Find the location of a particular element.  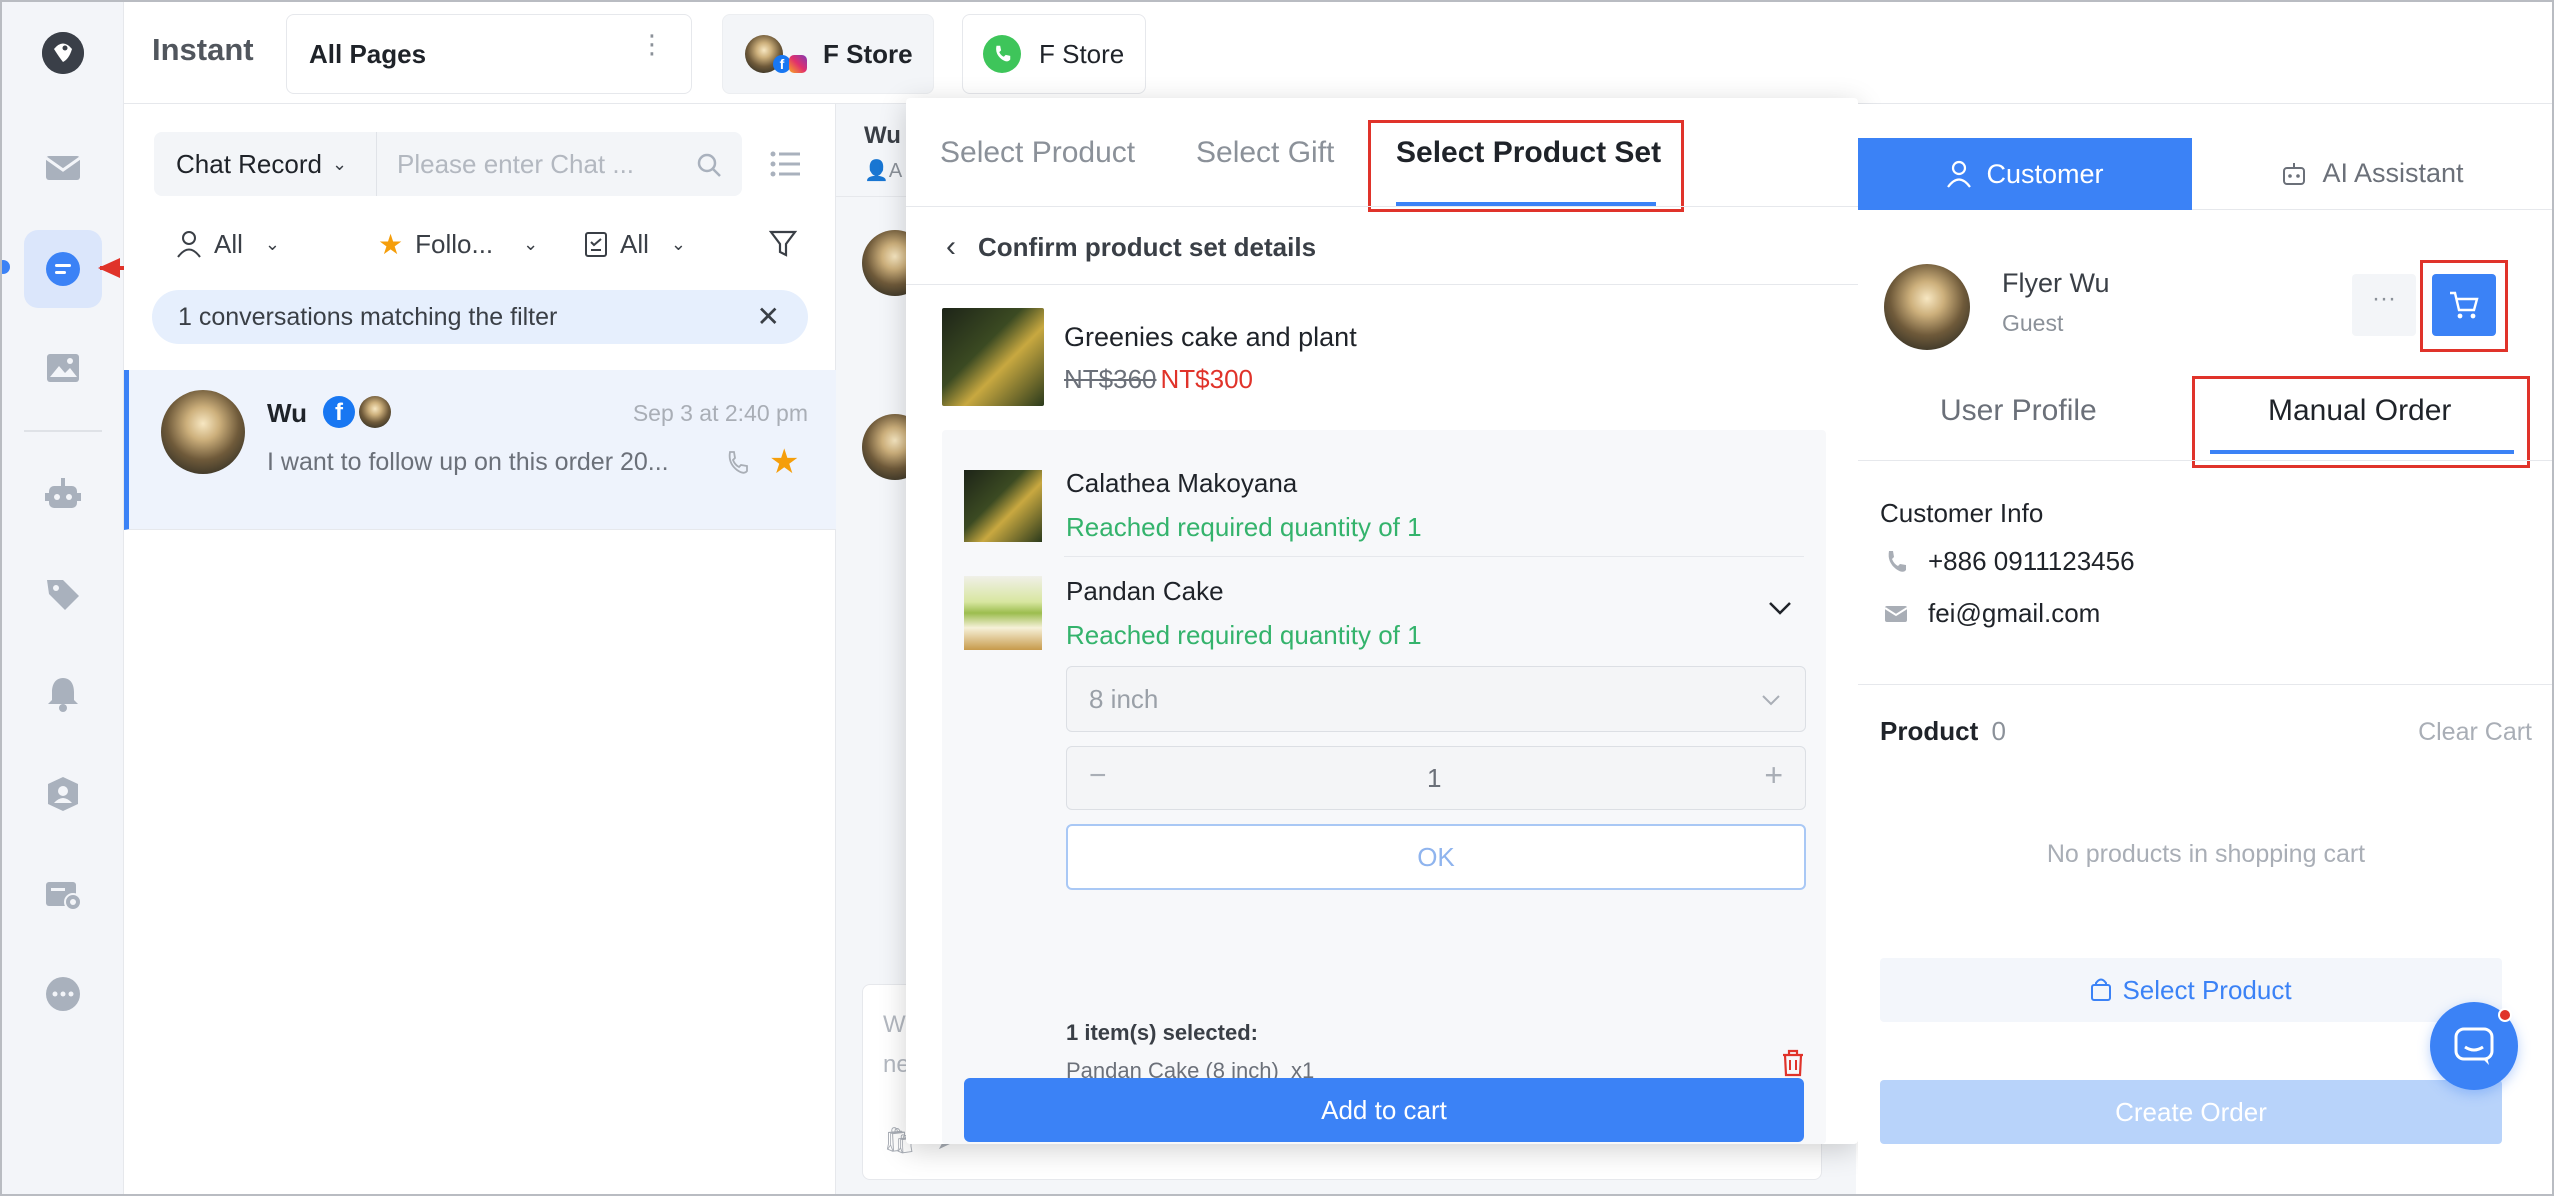

tab-divider is located at coordinates (1382, 206).